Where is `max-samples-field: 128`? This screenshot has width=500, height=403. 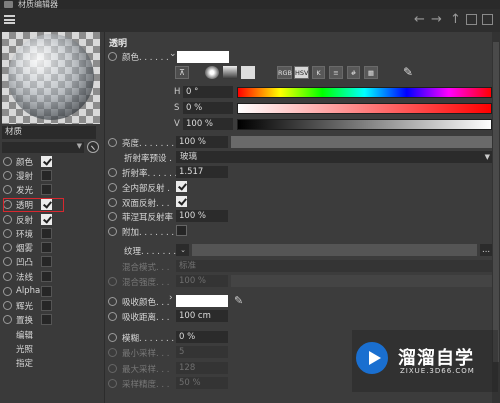 max-samples-field: 128 is located at coordinates (202, 368).